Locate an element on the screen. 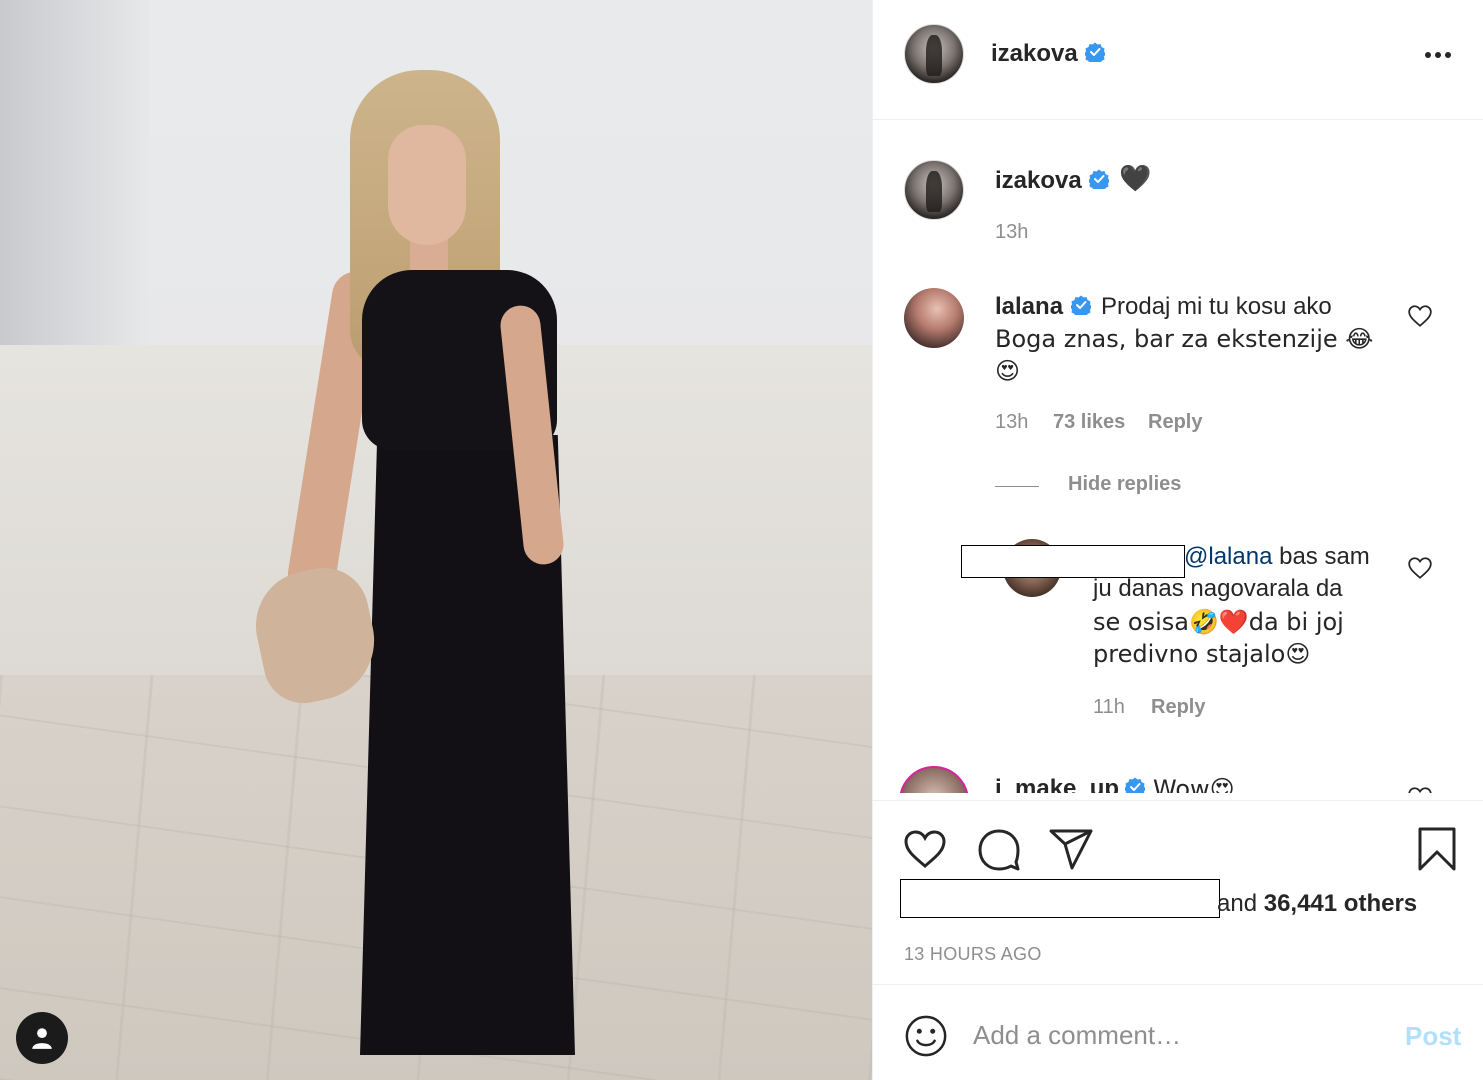 This screenshot has height=1080, width=1483. reply-text-line: predivno stajalo😍 is located at coordinates (1202, 654).